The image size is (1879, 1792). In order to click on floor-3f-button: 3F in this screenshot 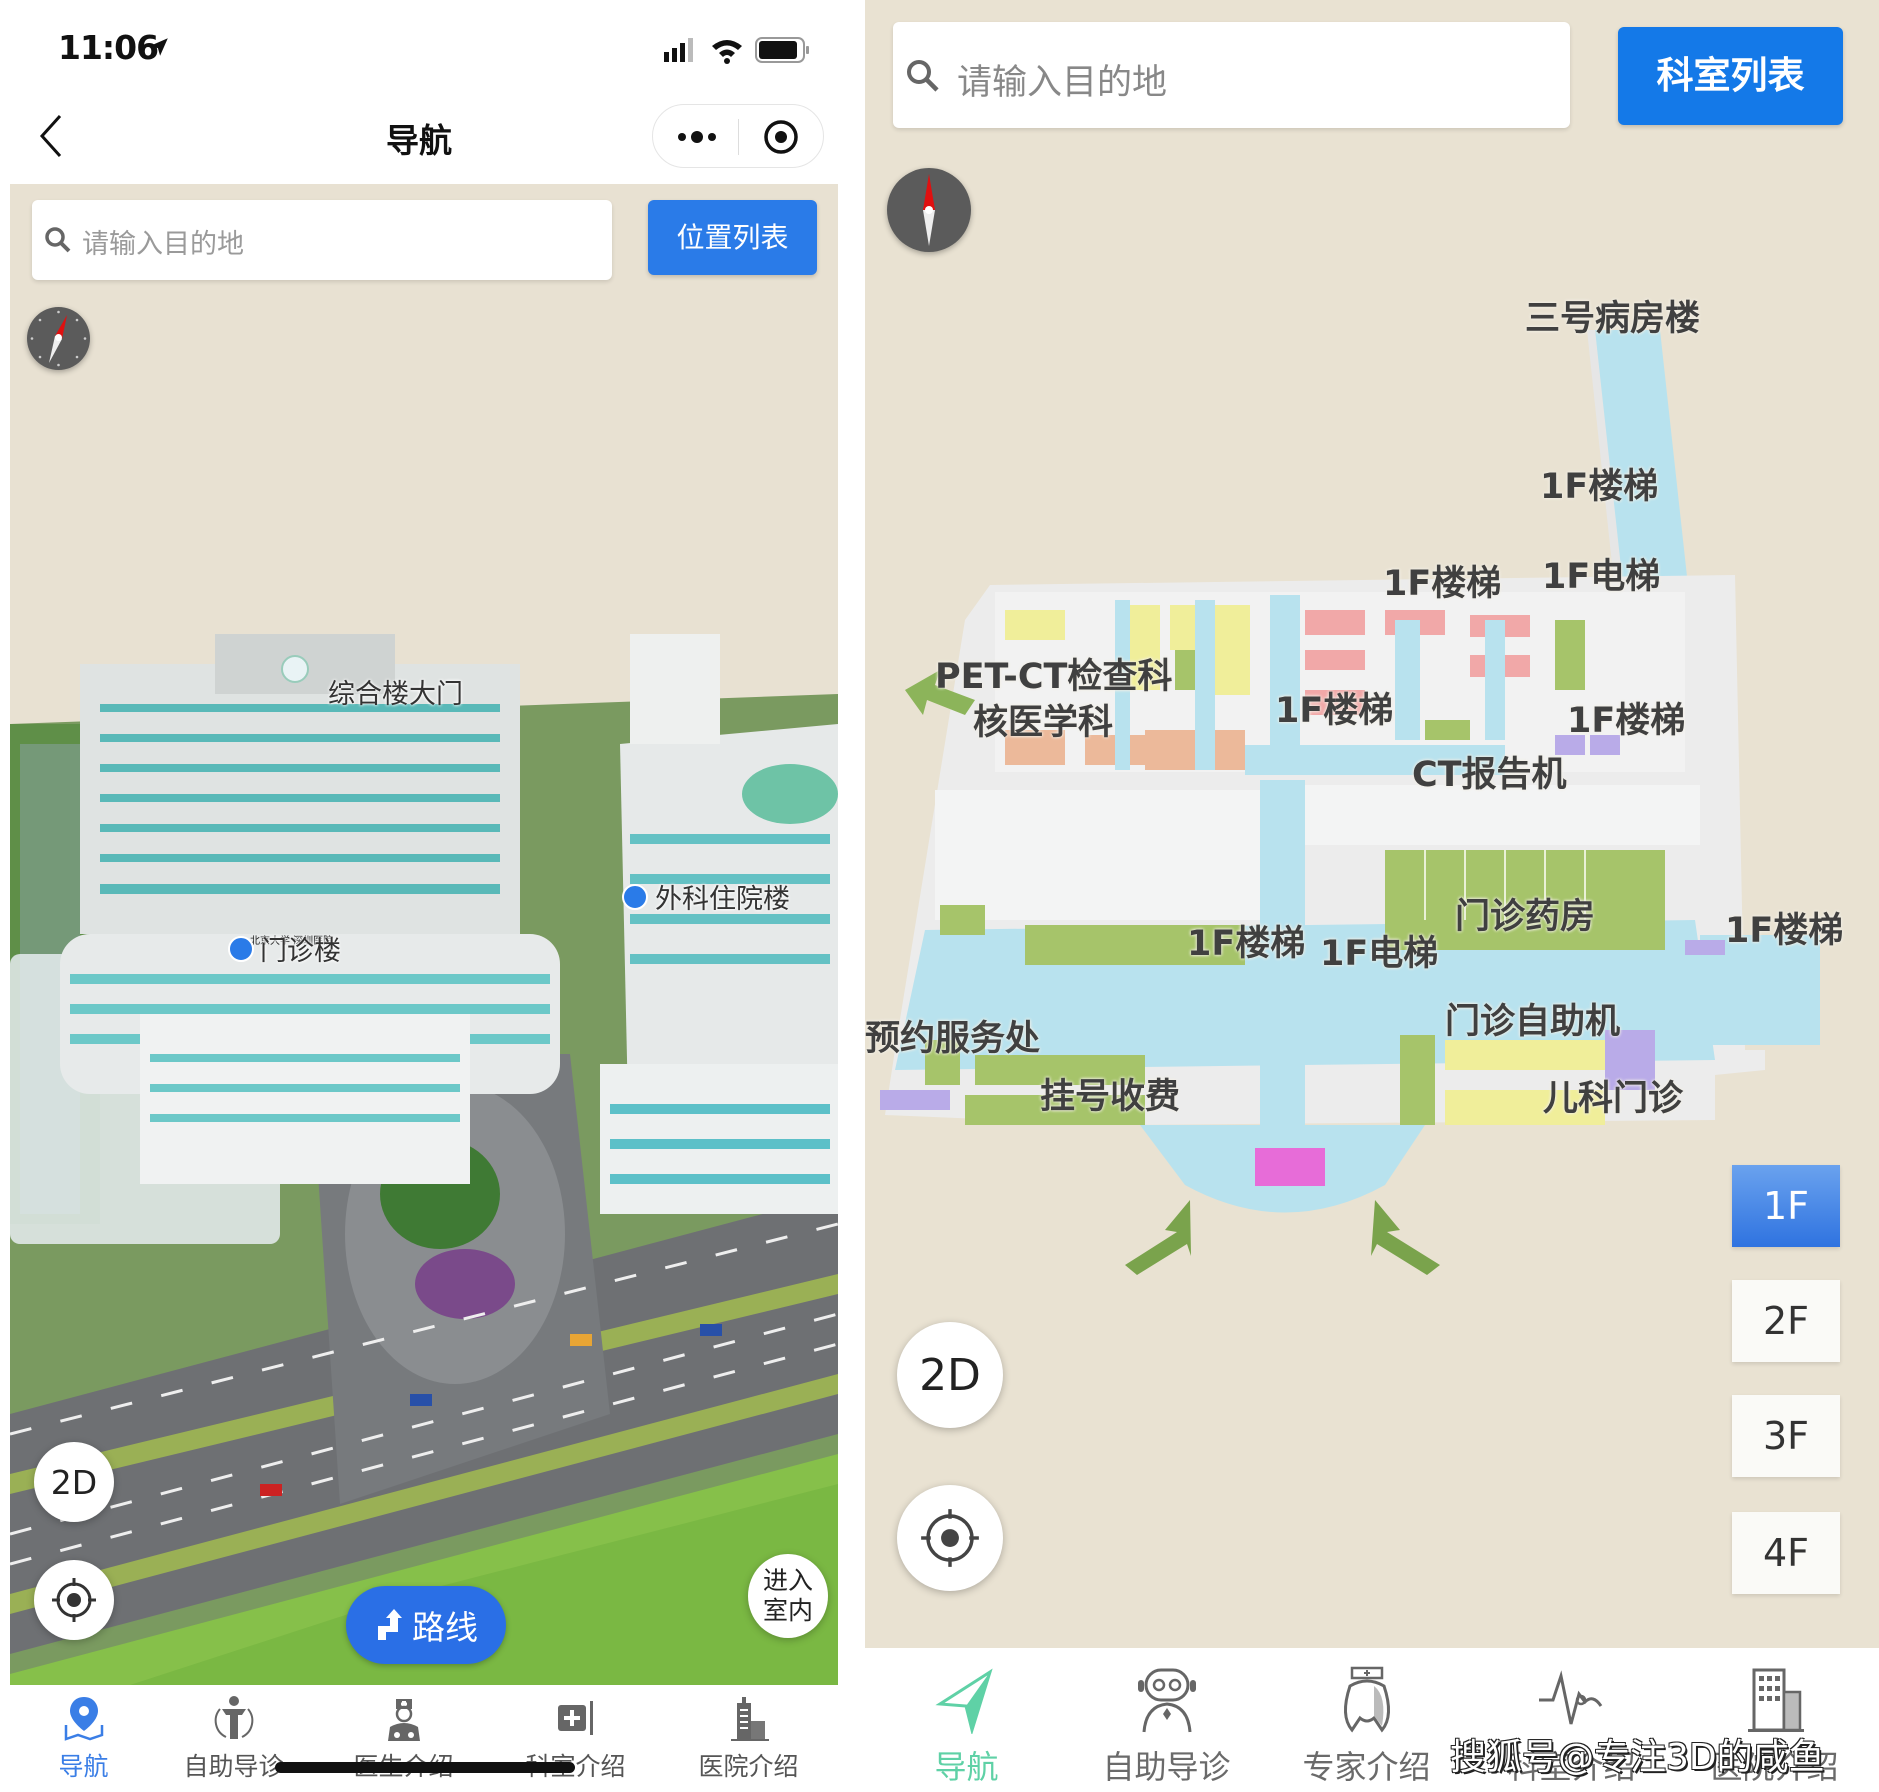, I will do `click(1786, 1436)`.